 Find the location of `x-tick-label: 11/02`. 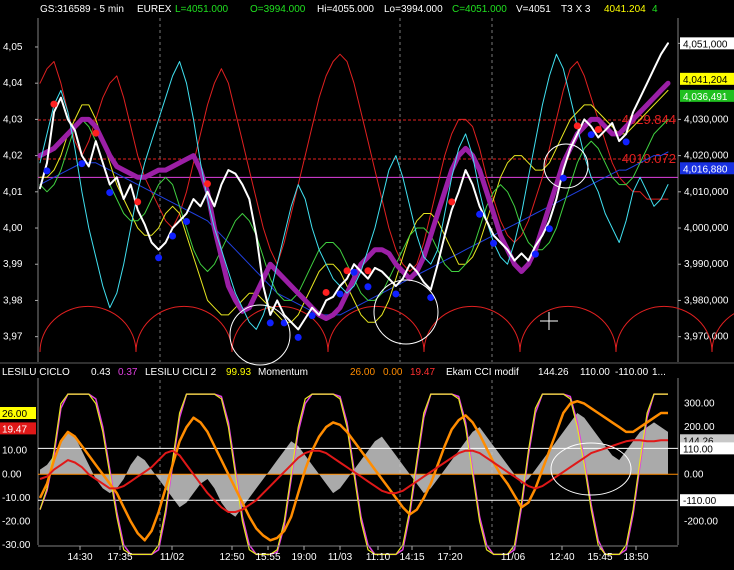

x-tick-label: 11/02 is located at coordinates (172, 557).